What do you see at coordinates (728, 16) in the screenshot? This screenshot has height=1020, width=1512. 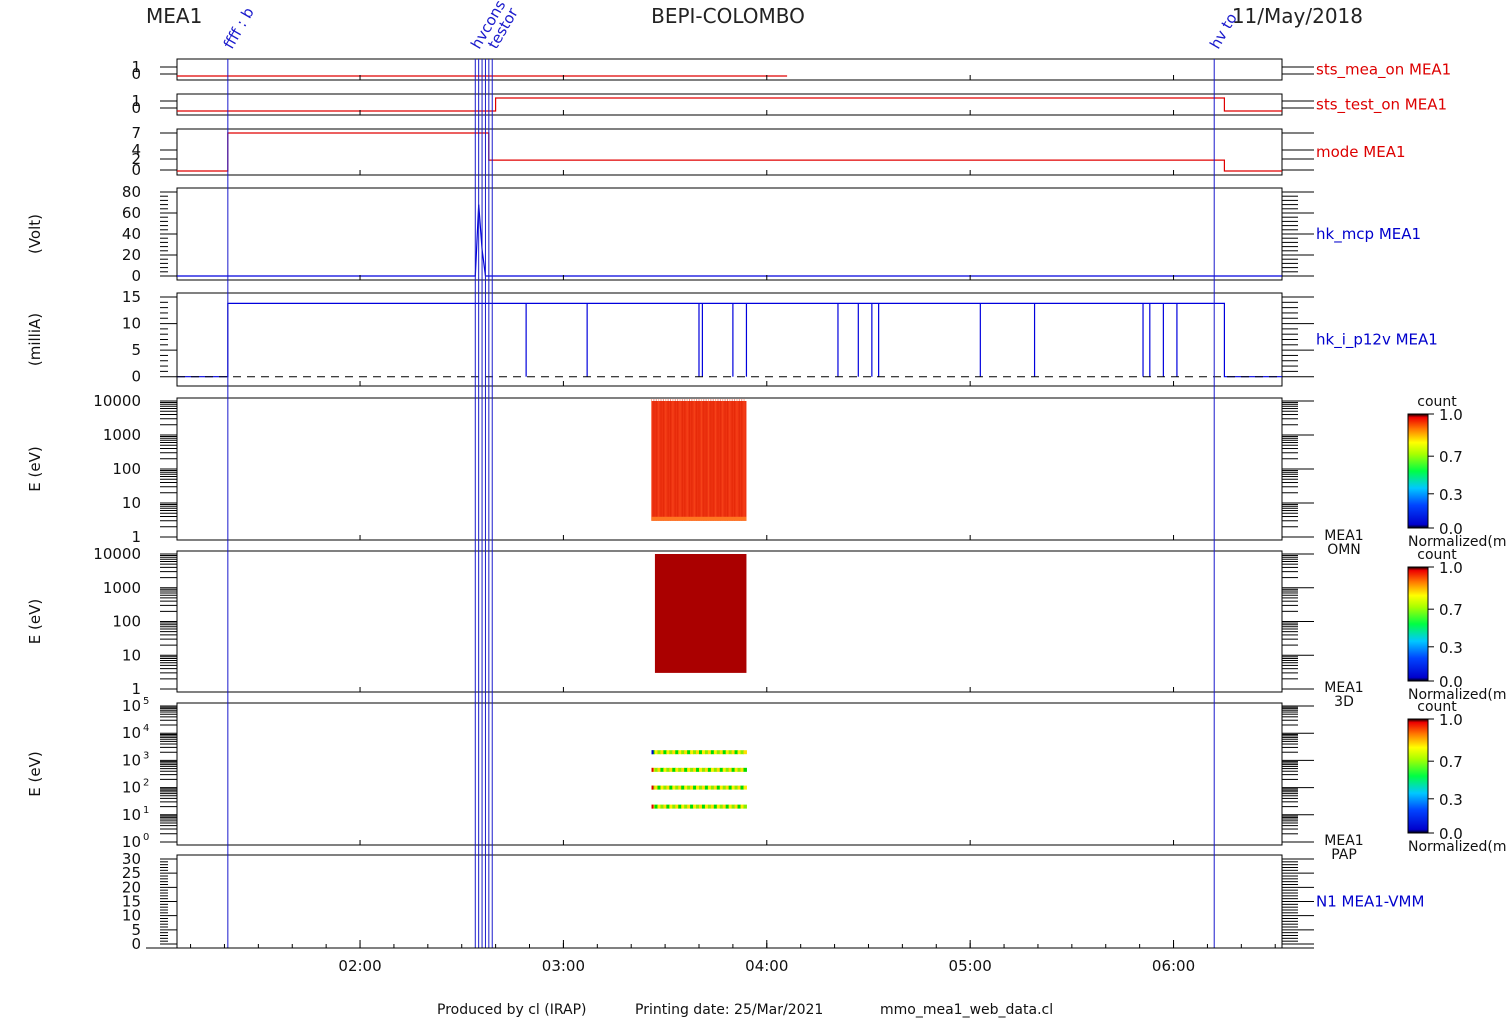 I see `mission-title: BEPI-COLOMBO` at bounding box center [728, 16].